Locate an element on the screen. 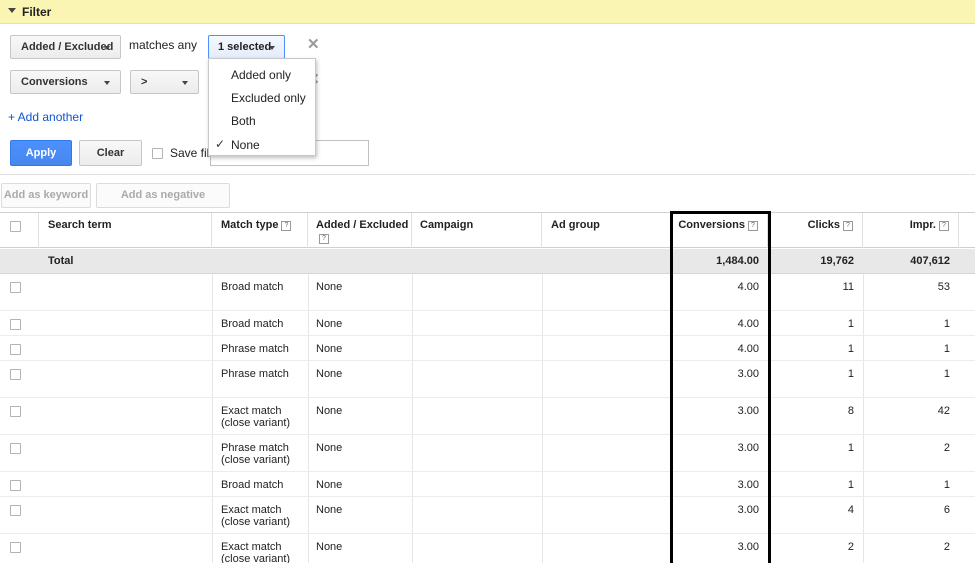  total-conversions: 1,484.00 is located at coordinates (737, 261).